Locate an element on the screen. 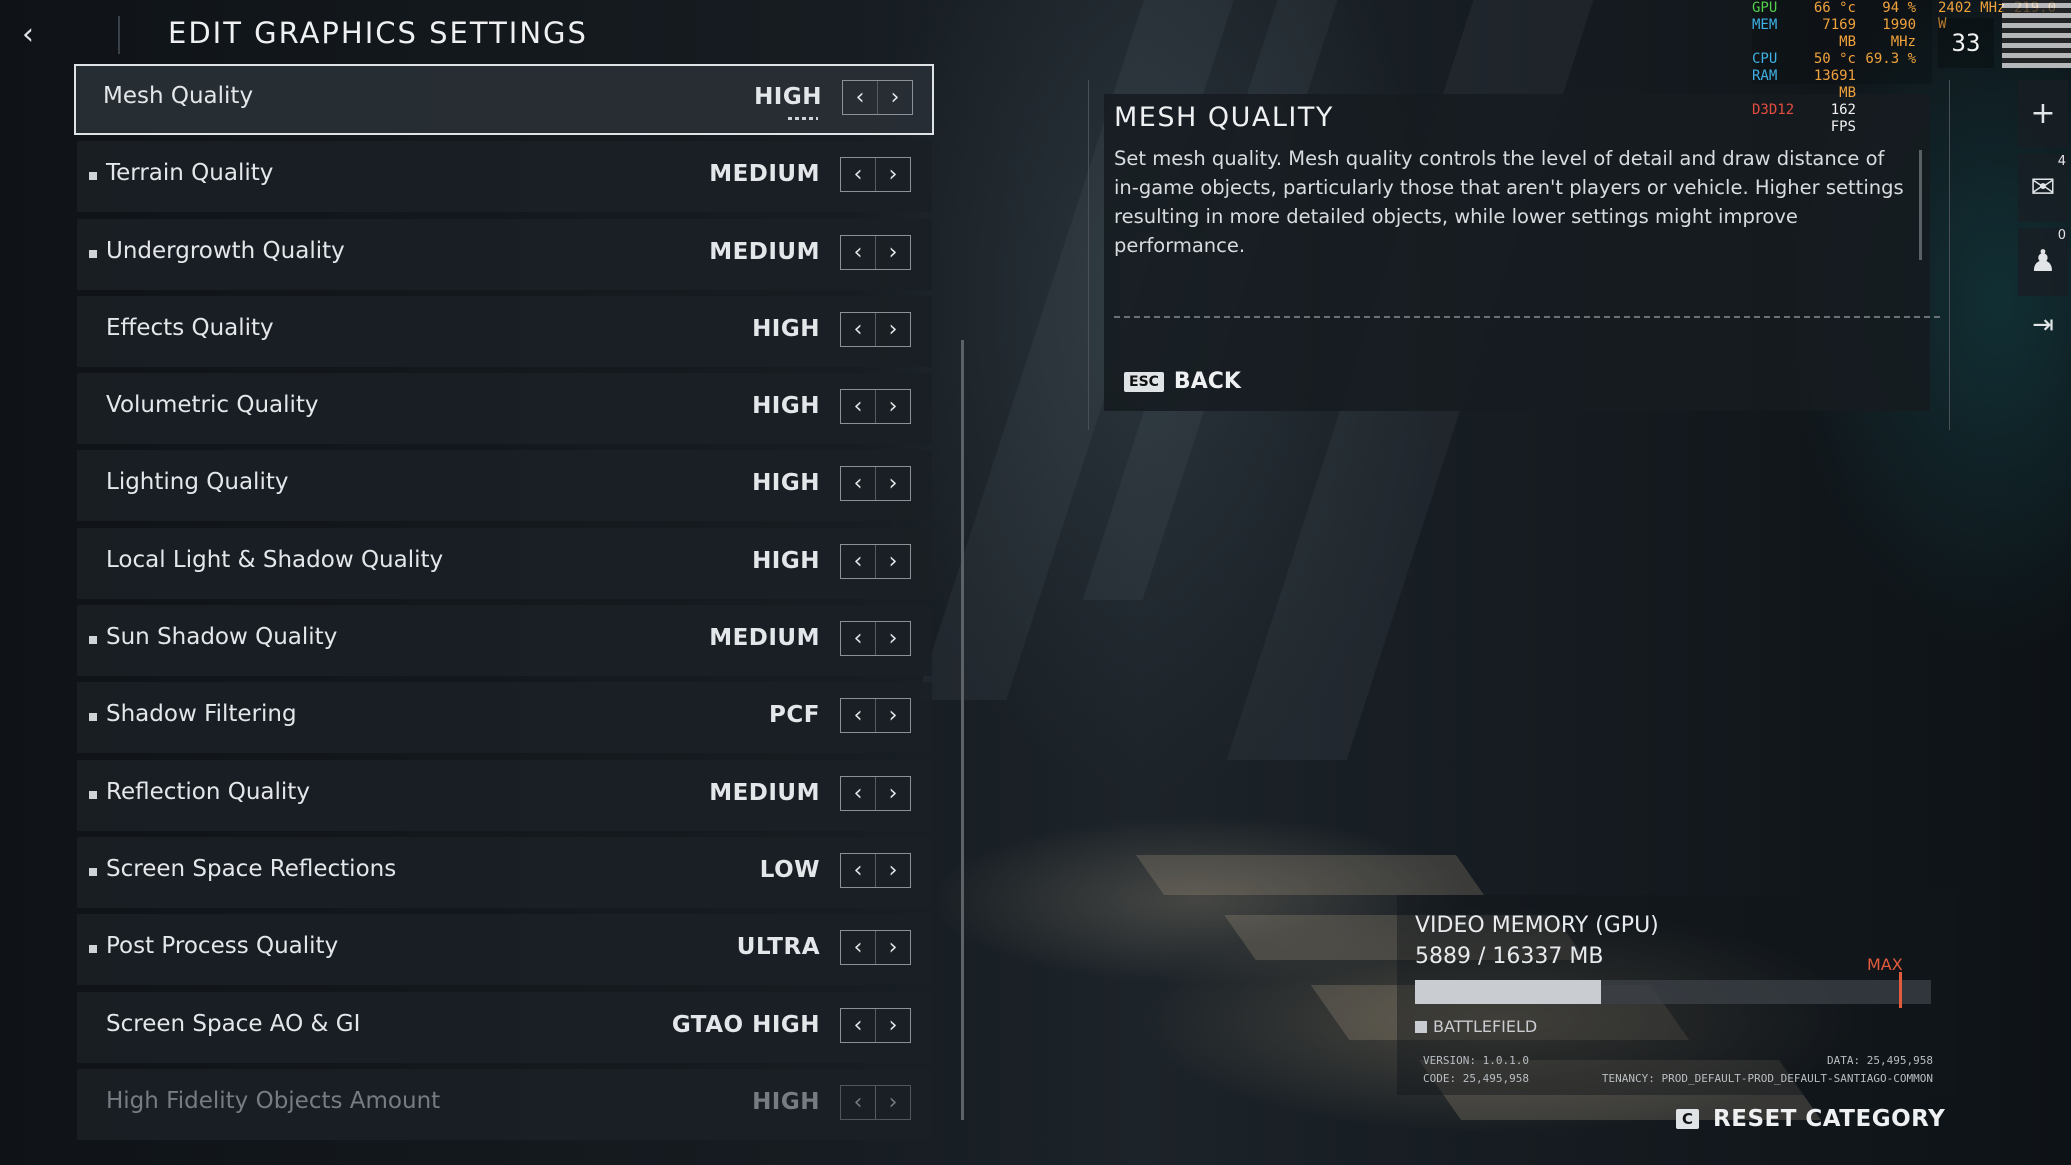 The width and height of the screenshot is (2071, 1165). plus-icon-glyph: + is located at coordinates (2043, 113).